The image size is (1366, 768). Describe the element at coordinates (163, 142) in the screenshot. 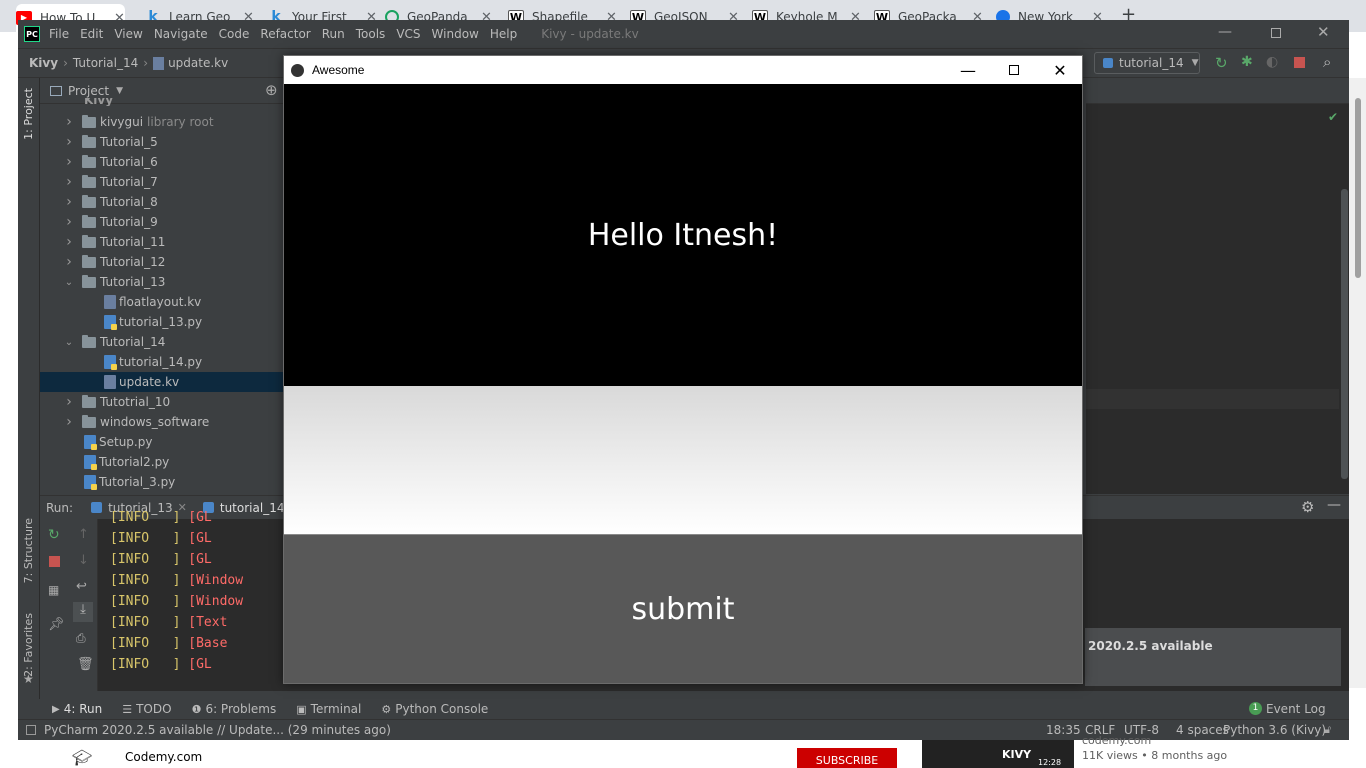

I see `tree-folder-row: › Tutorial_5` at that location.